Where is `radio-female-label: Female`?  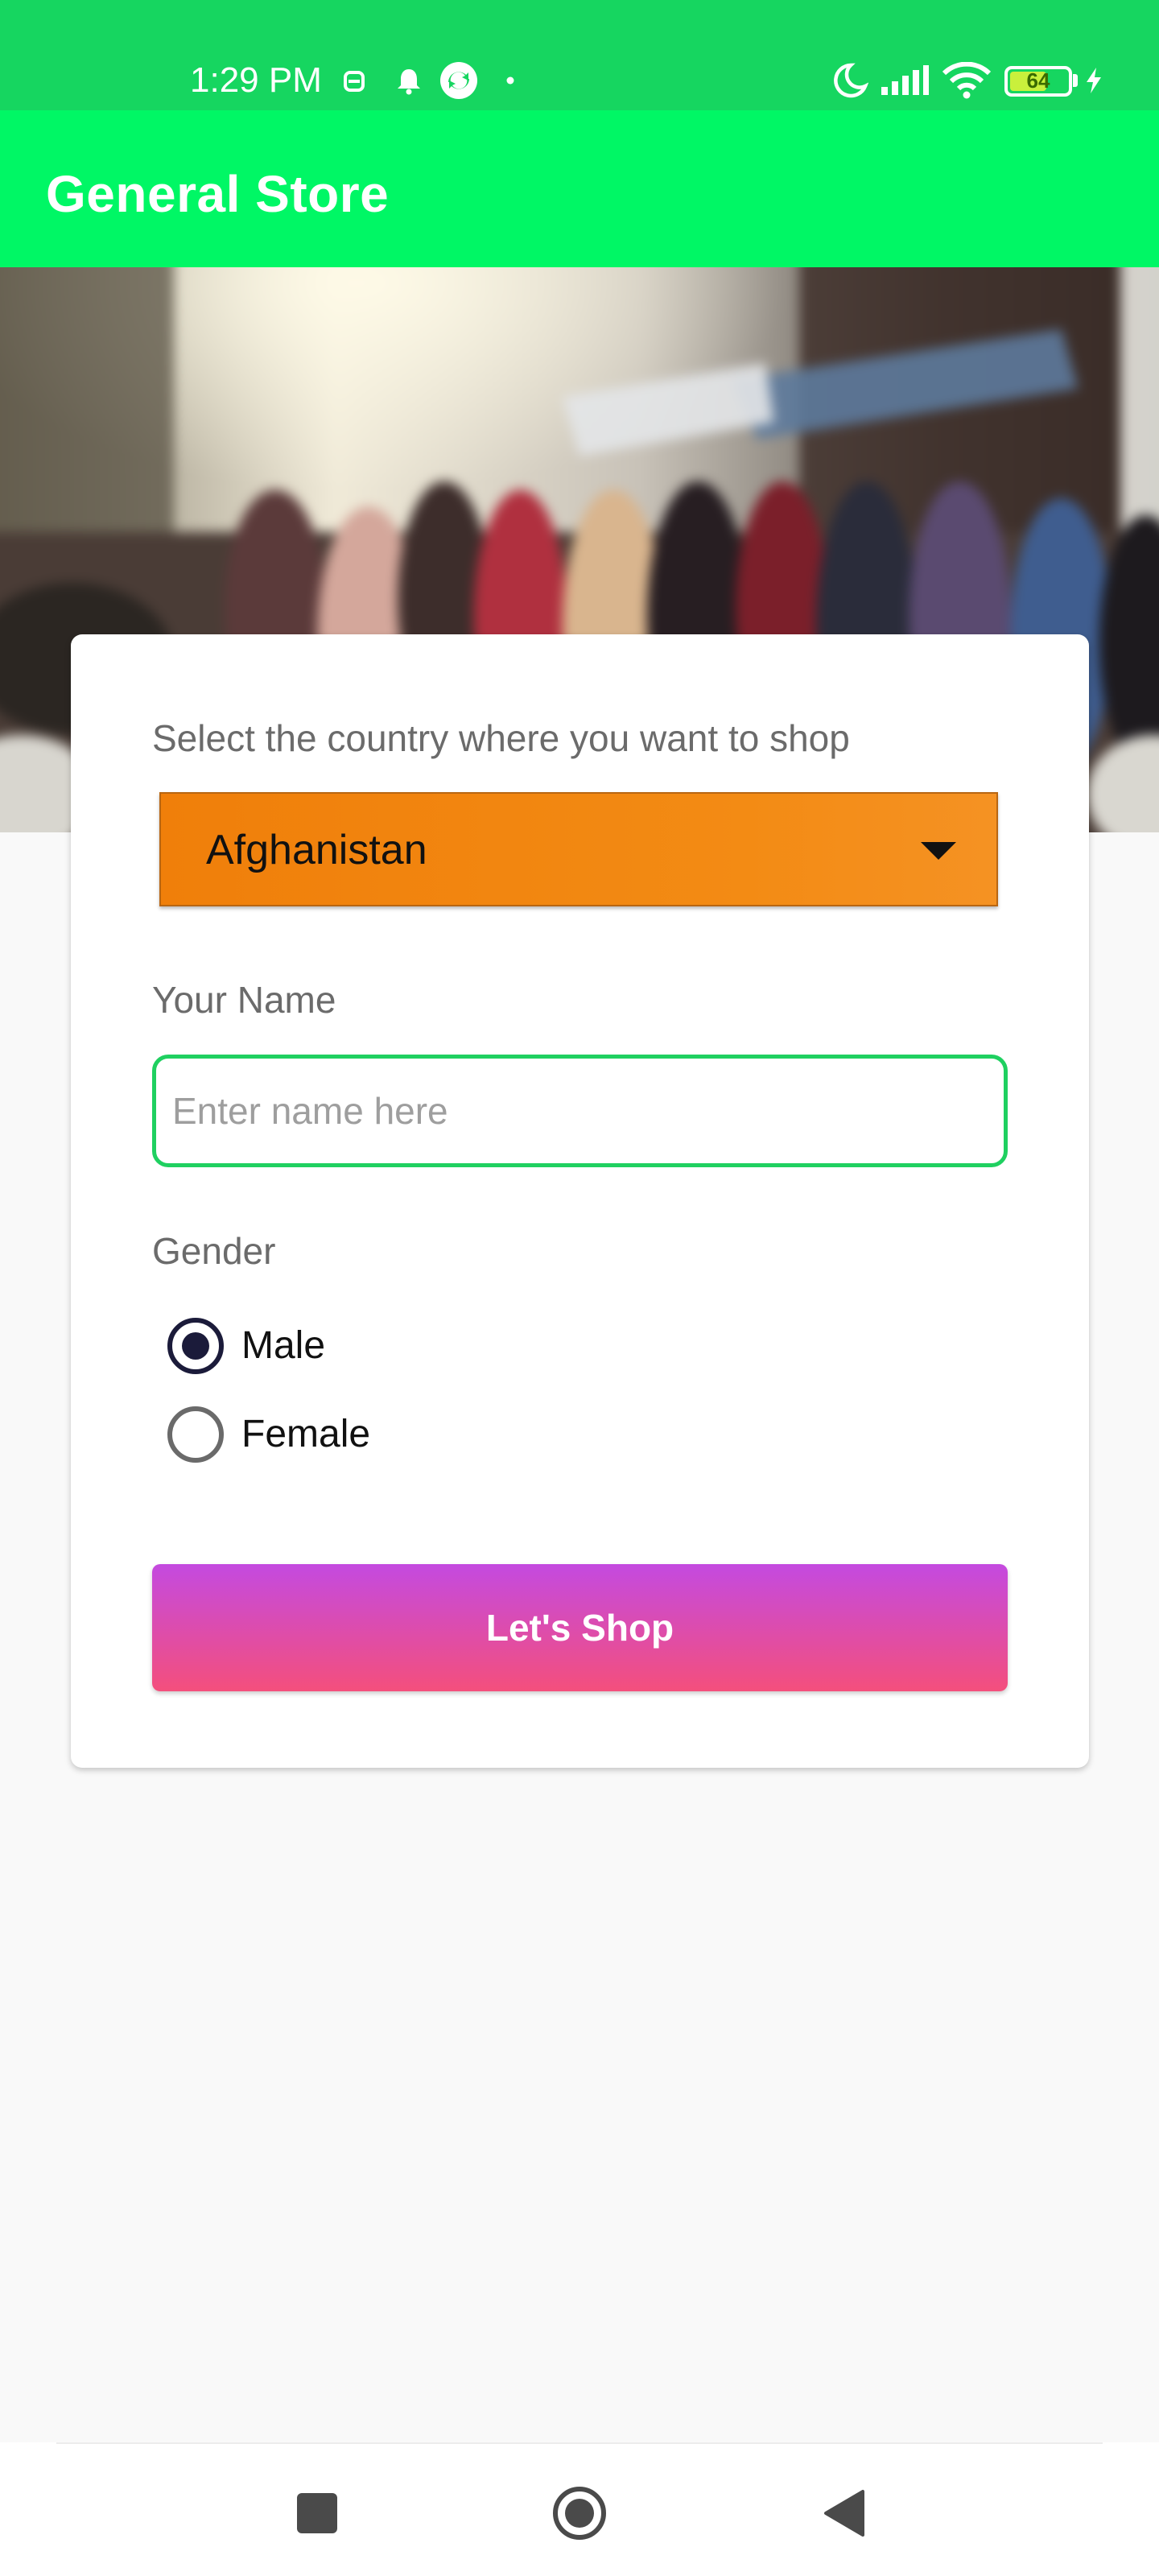 radio-female-label: Female is located at coordinates (306, 1434).